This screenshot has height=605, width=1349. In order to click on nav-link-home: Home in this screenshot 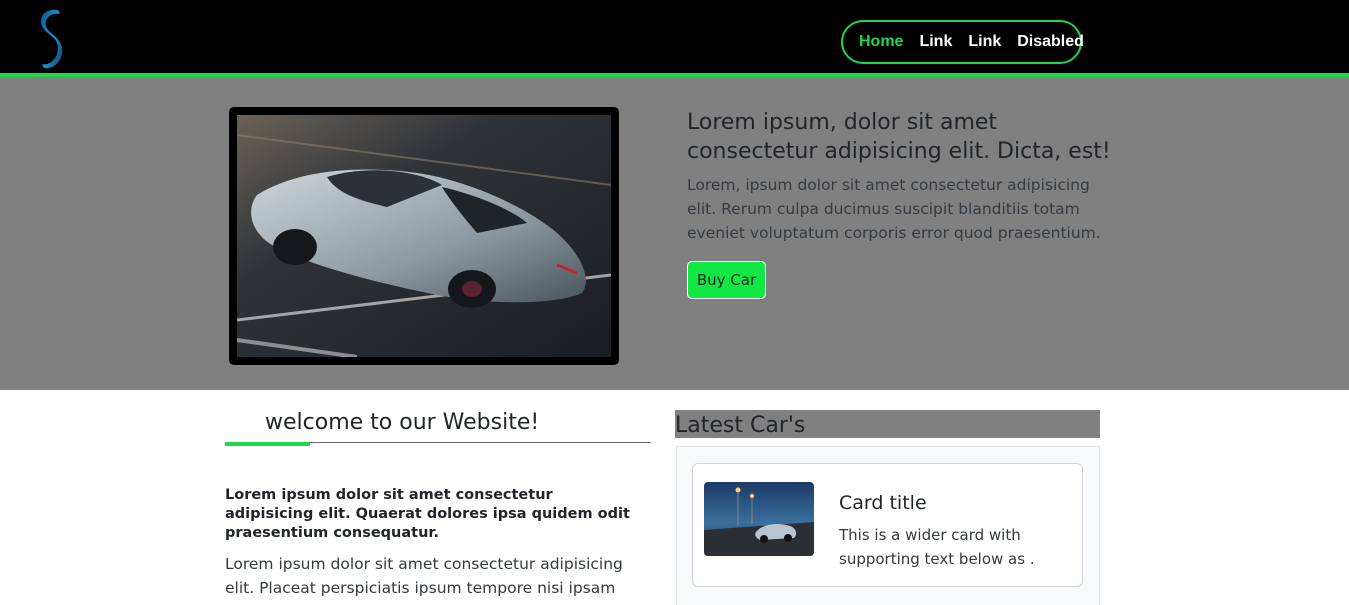, I will do `click(881, 42)`.